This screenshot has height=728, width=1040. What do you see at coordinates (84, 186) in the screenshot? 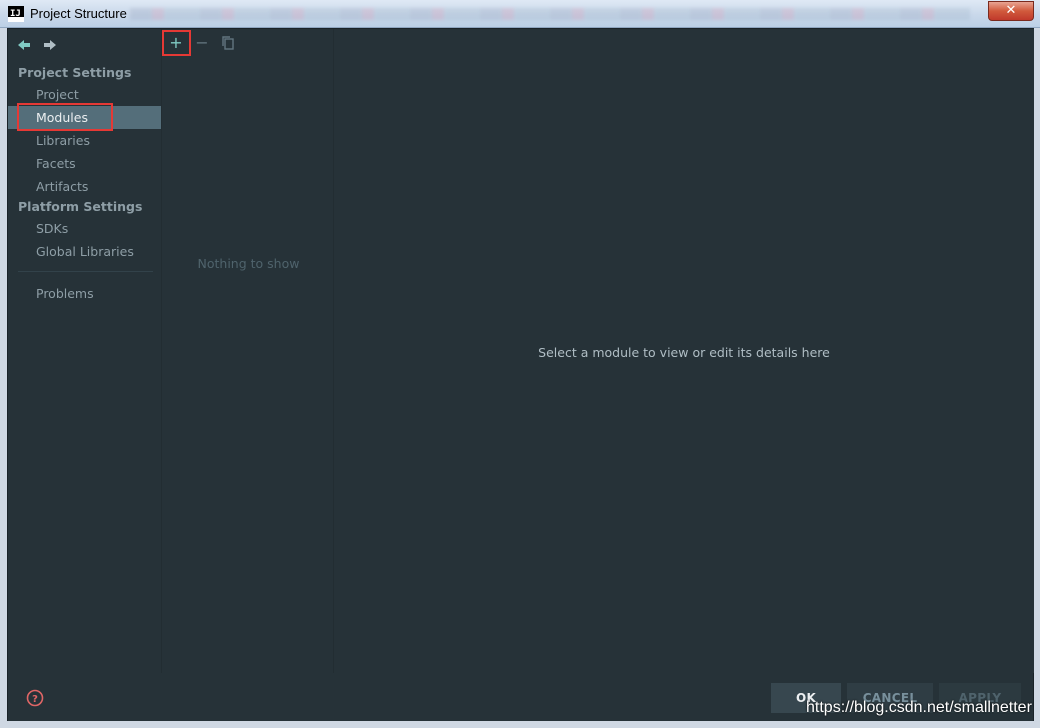
I see `nav-item-artifacts: Artifacts` at bounding box center [84, 186].